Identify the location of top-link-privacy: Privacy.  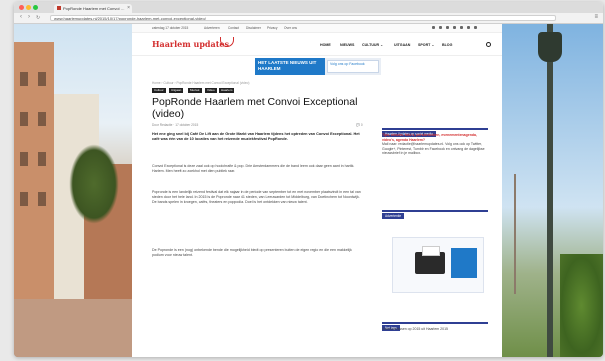
(272, 28).